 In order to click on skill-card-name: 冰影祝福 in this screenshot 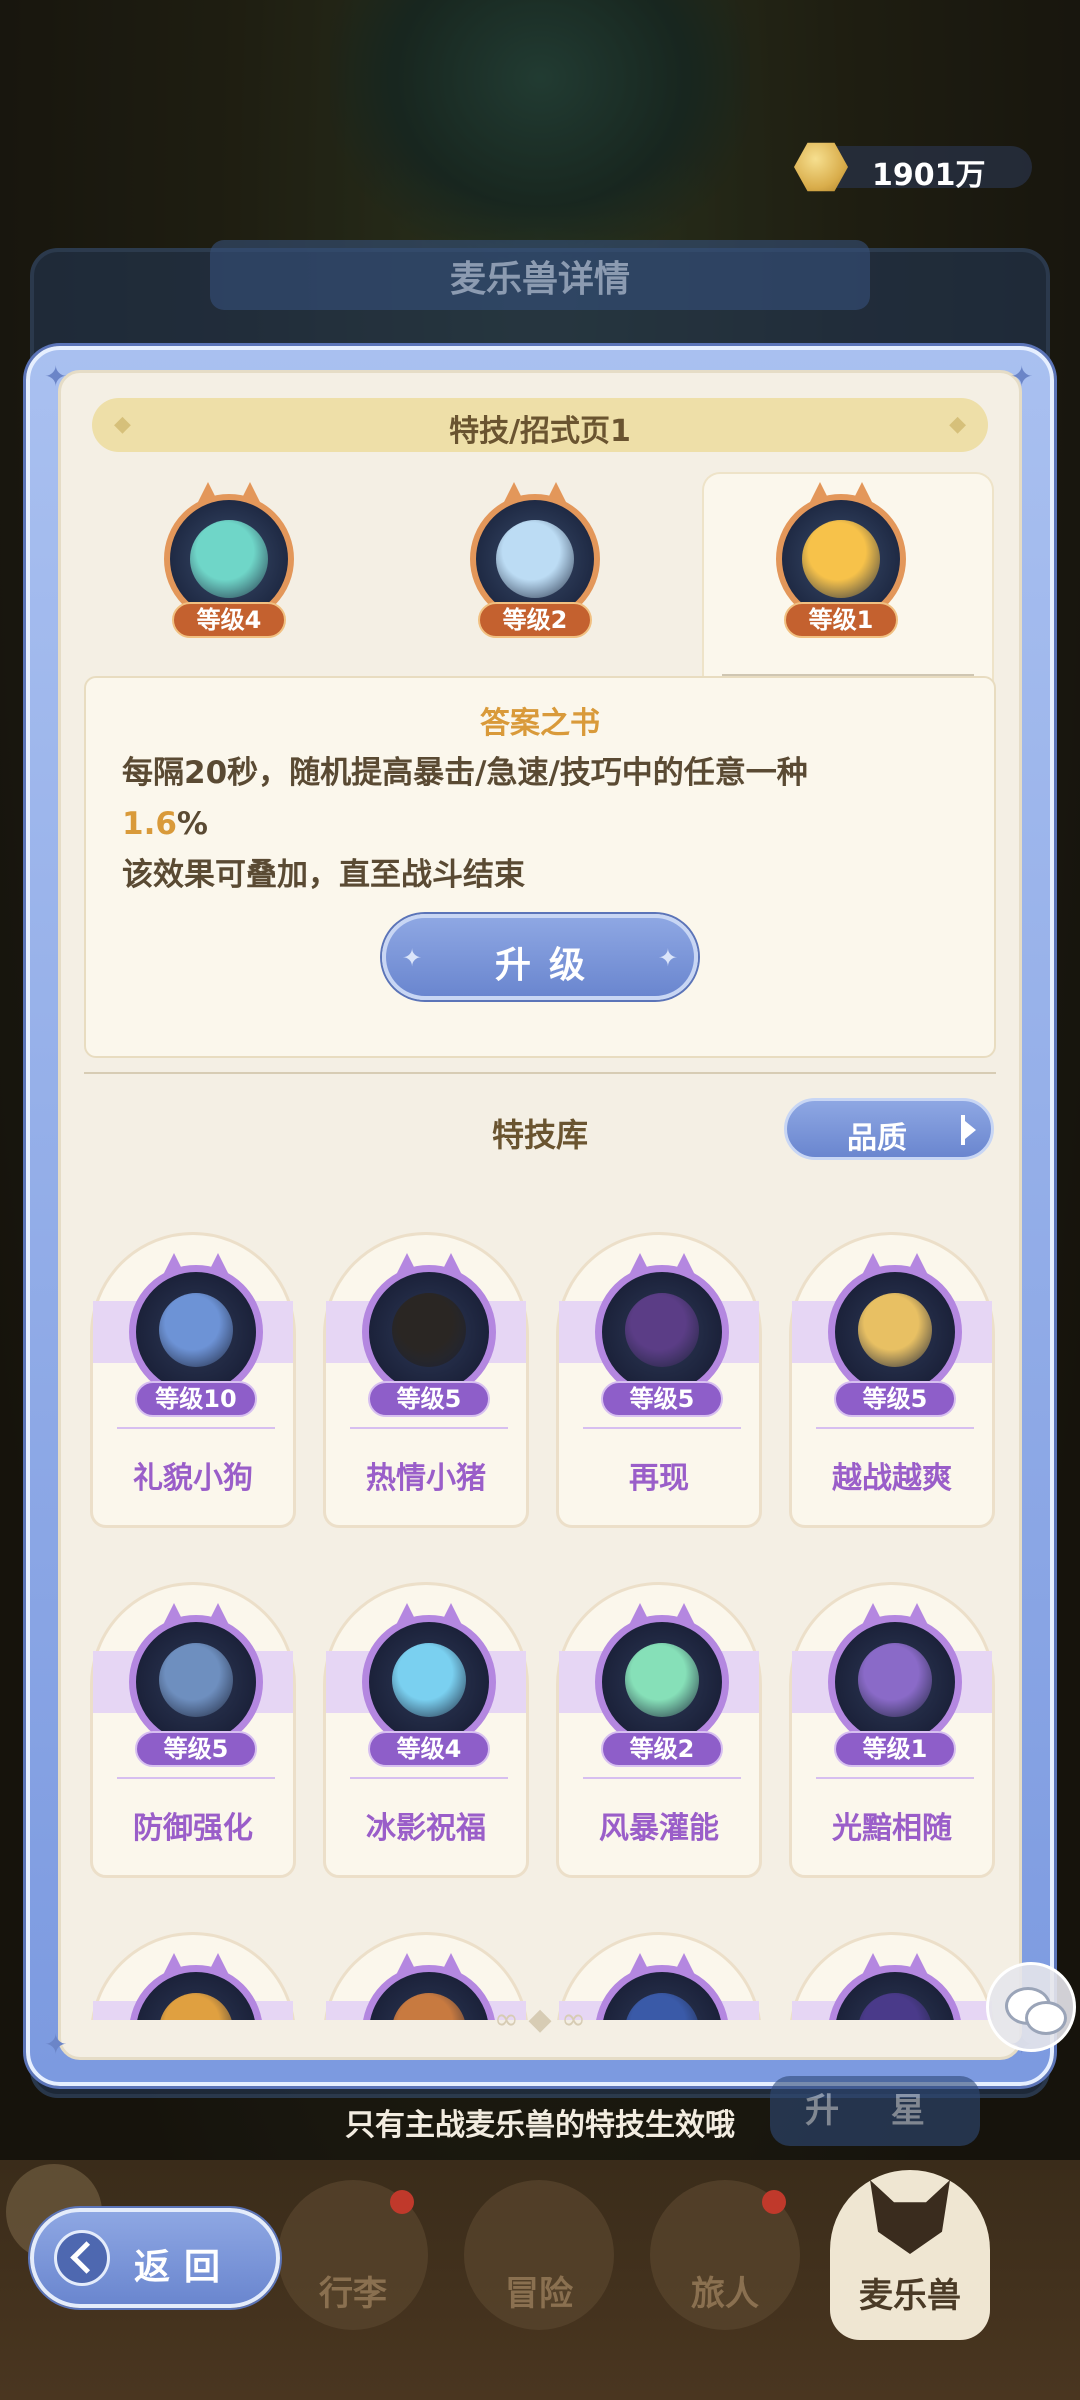, I will do `click(426, 1828)`.